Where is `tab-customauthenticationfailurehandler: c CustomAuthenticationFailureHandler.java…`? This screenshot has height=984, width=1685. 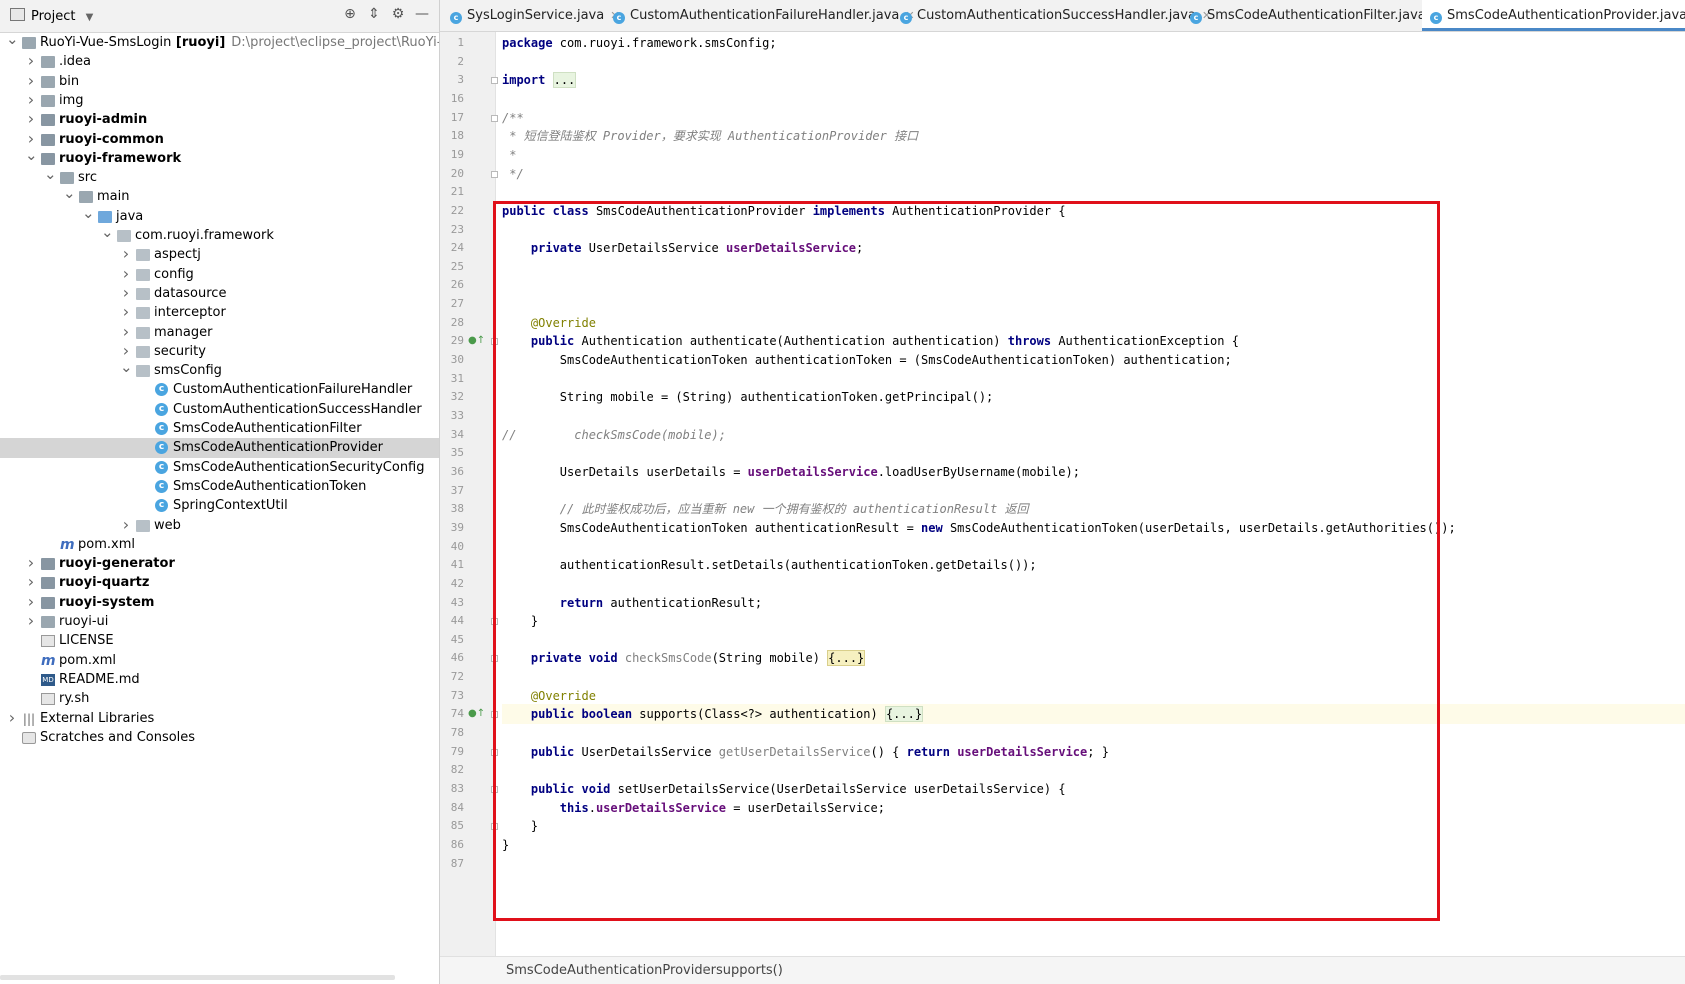
tab-customauthenticationfailurehandler: c CustomAuthenticationFailureHandler.java… is located at coordinates (764, 15).